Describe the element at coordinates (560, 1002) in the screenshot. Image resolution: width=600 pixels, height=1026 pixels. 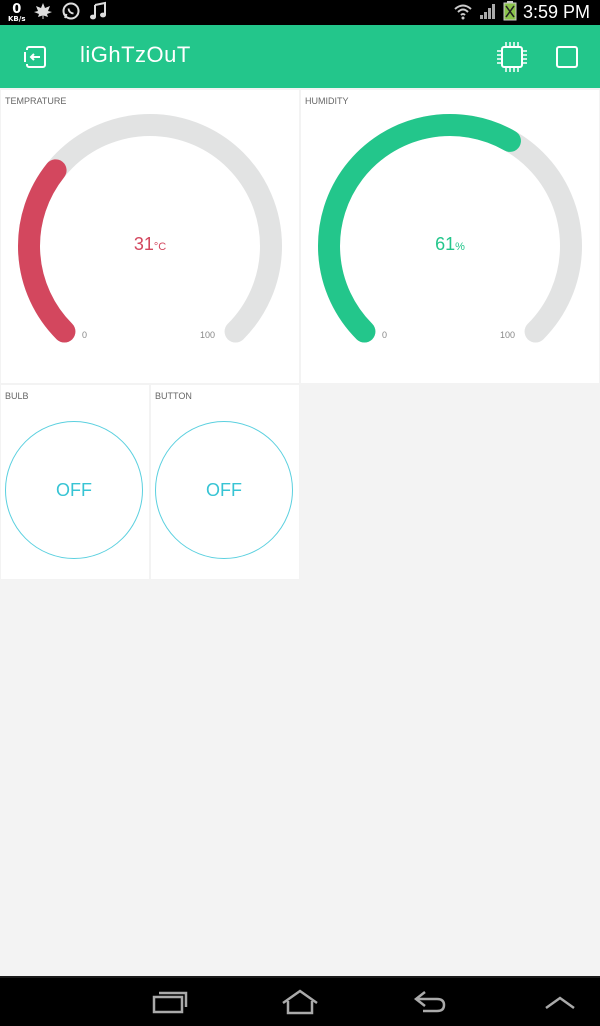
I see `menu-up-icon` at that location.